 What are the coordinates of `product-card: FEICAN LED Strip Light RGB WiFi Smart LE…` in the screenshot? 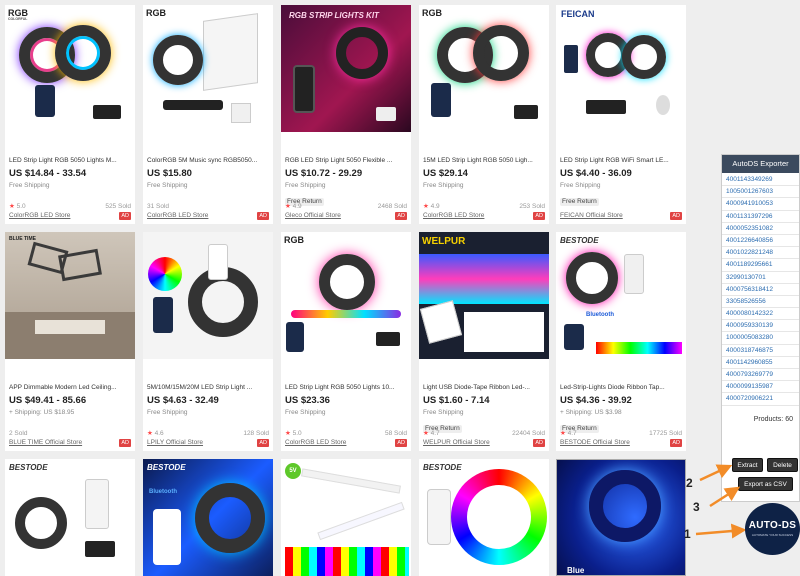 It's located at (621, 114).